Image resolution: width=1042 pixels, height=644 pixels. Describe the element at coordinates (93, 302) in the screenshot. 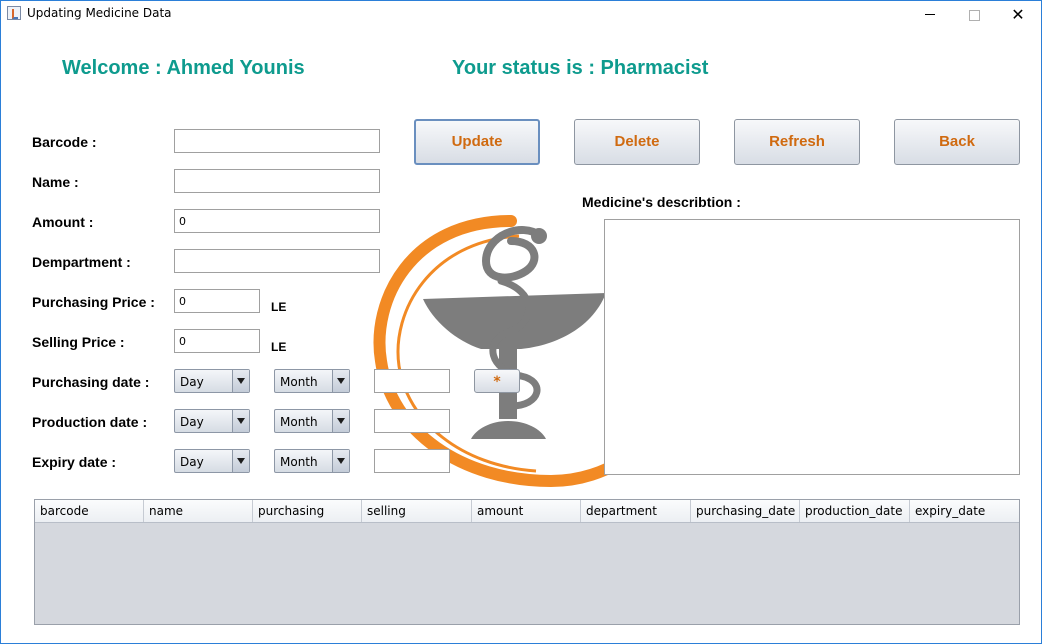

I see `purchasing-price-label: Purchasing Price :` at that location.